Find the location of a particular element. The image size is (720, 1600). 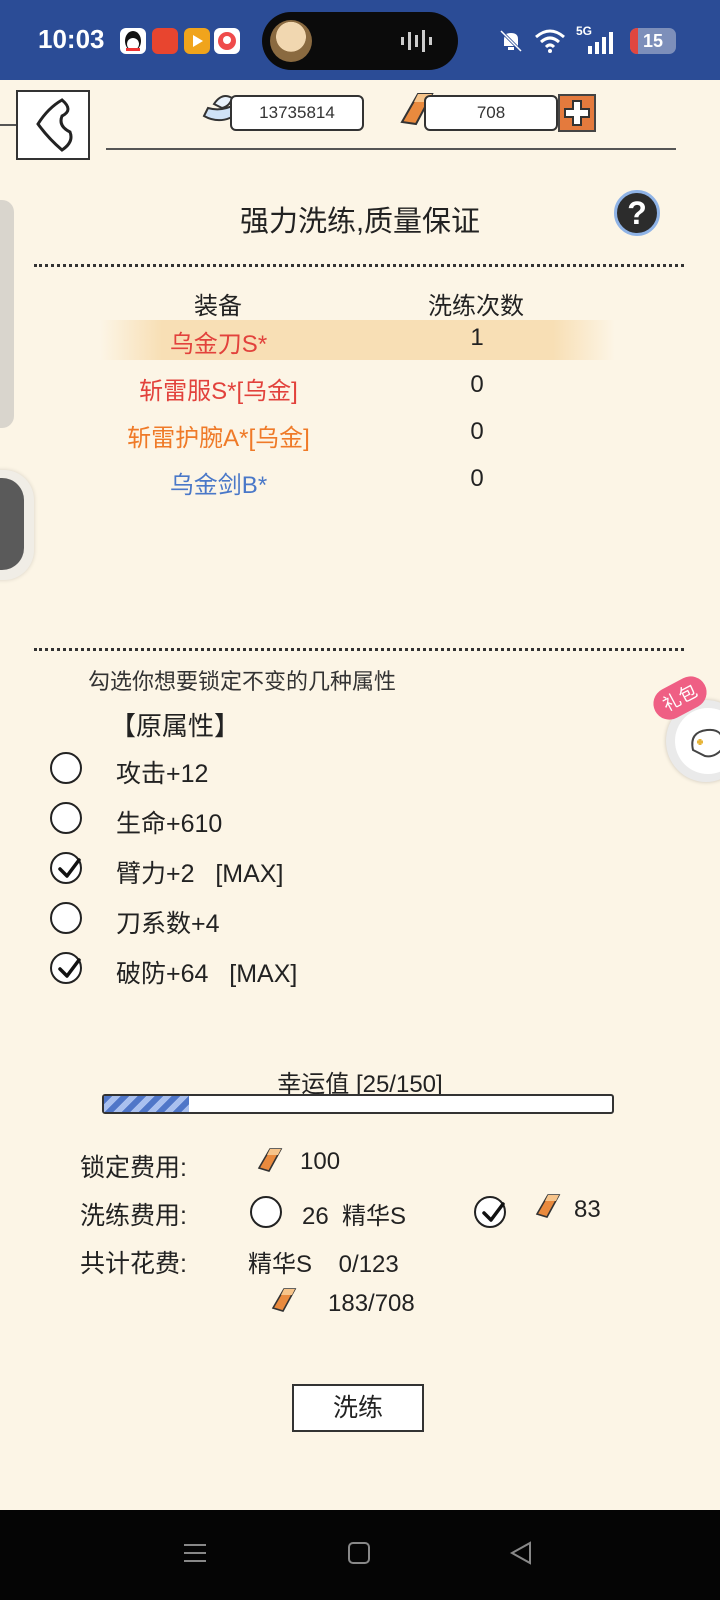

attribute-row: 攻击+12 is located at coordinates (250, 770).